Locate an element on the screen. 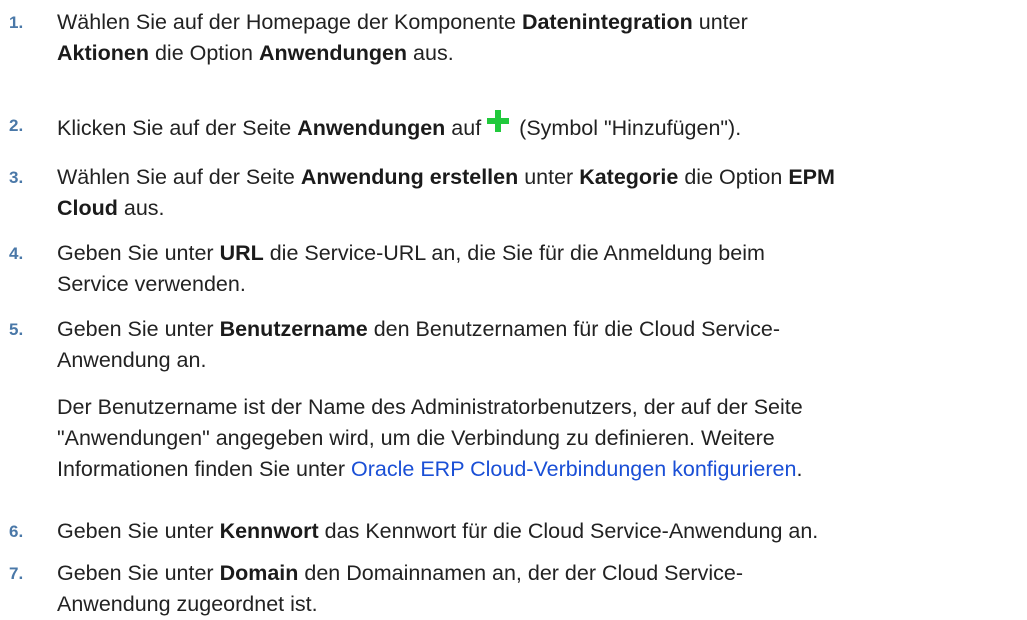 Image resolution: width=1027 pixels, height=620 pixels. ui-term: Datenintegration is located at coordinates (607, 22).